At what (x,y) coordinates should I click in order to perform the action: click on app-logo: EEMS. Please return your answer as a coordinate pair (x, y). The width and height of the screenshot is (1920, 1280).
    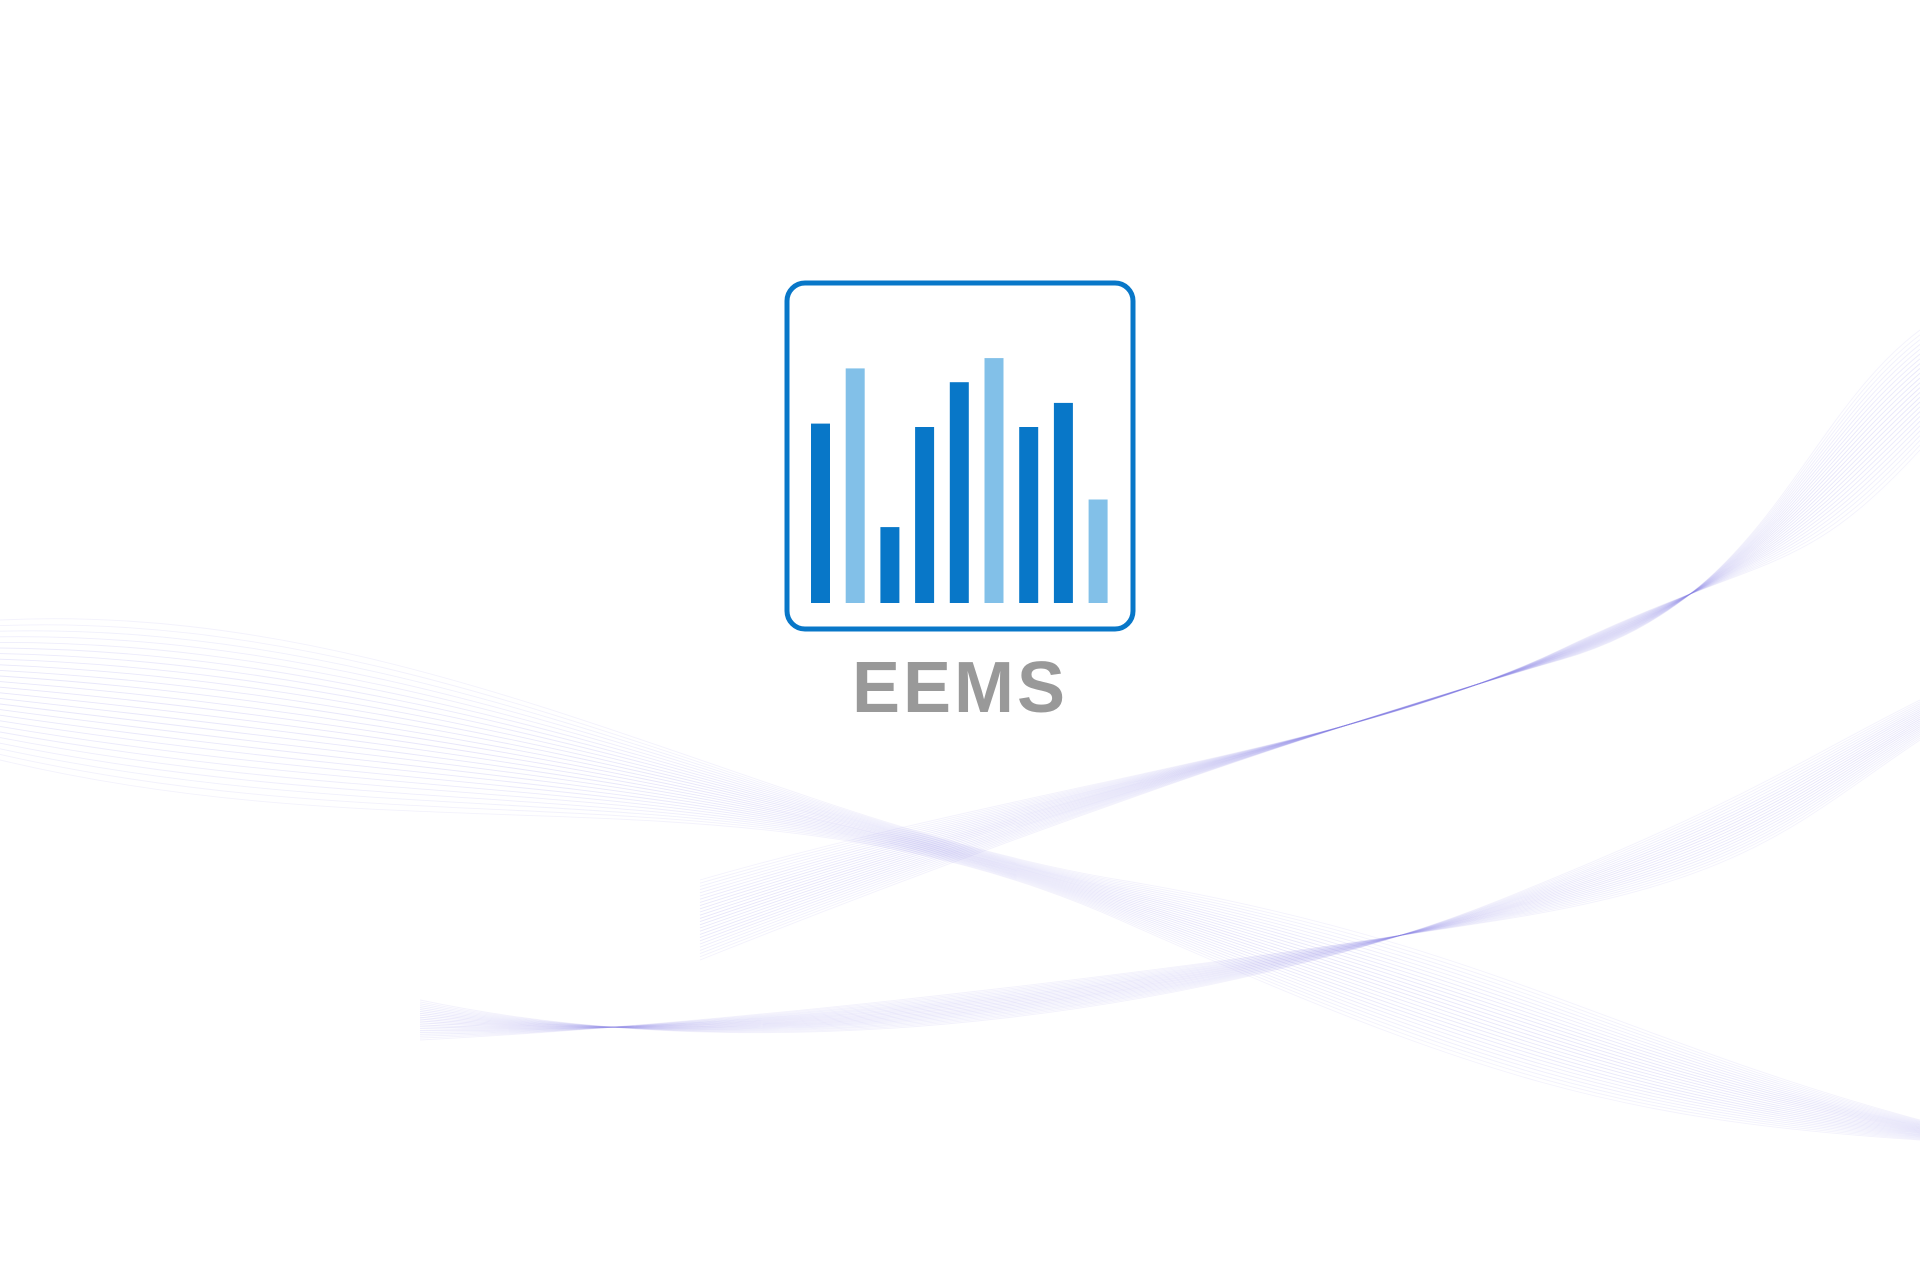
    Looking at the image, I should click on (960, 510).